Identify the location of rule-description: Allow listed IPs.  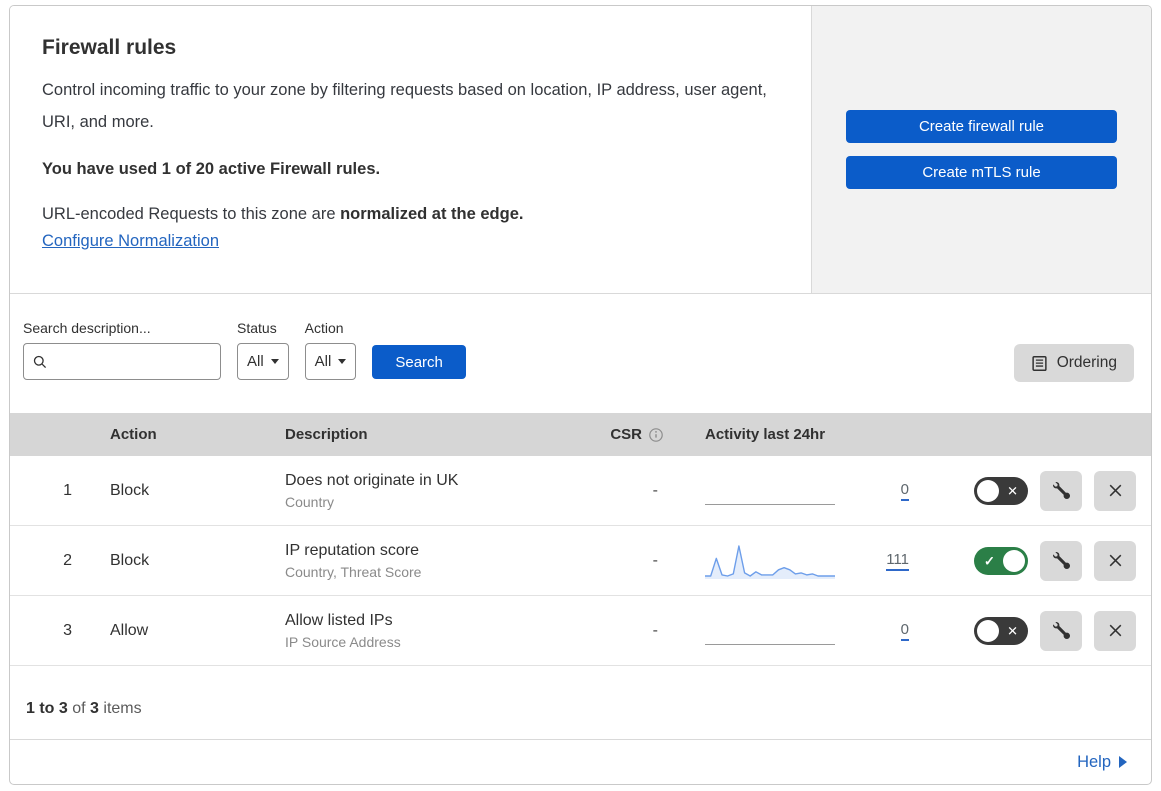
(339, 620).